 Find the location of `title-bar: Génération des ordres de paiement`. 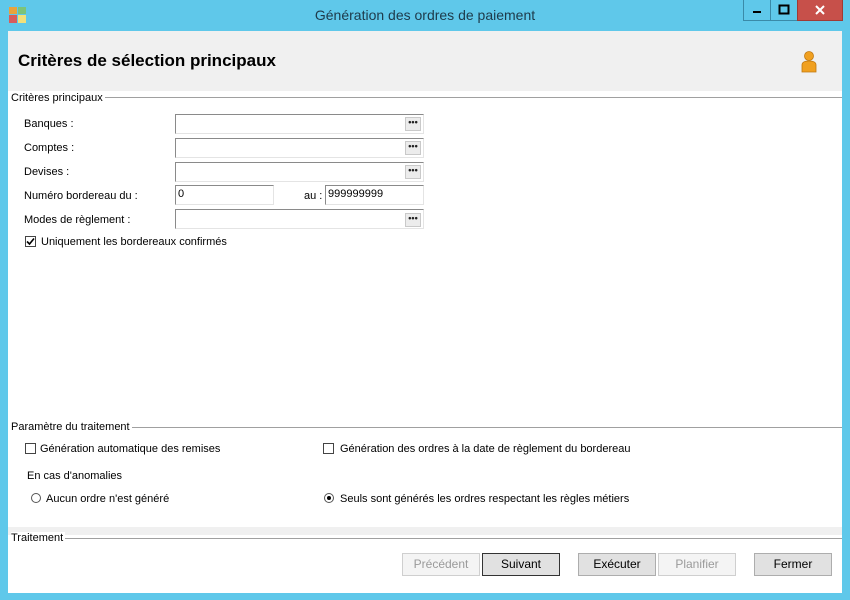

title-bar: Génération des ordres de paiement is located at coordinates (425, 15).